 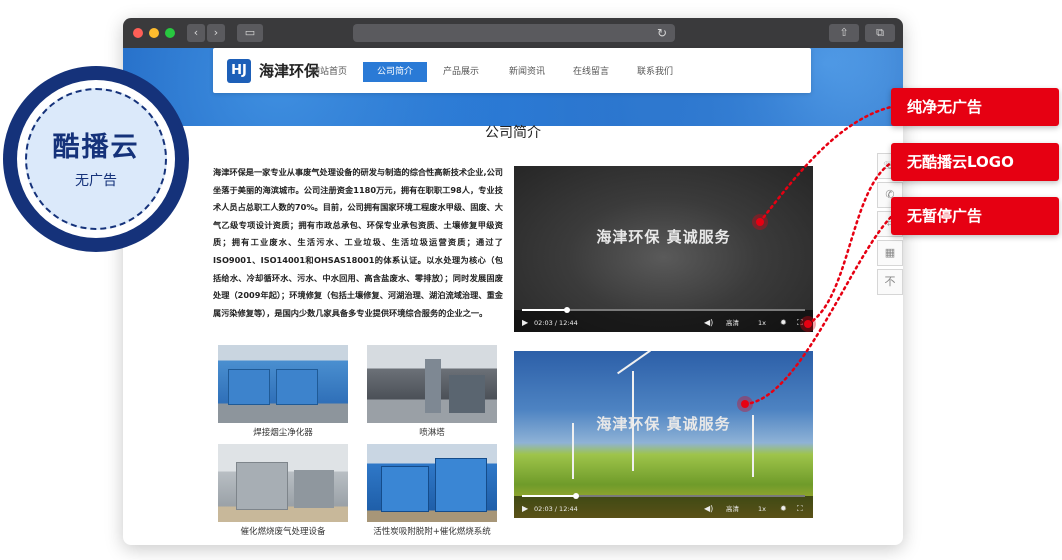 What do you see at coordinates (975, 107) in the screenshot?
I see `feature-tag-no-ads: 纯净无广告` at bounding box center [975, 107].